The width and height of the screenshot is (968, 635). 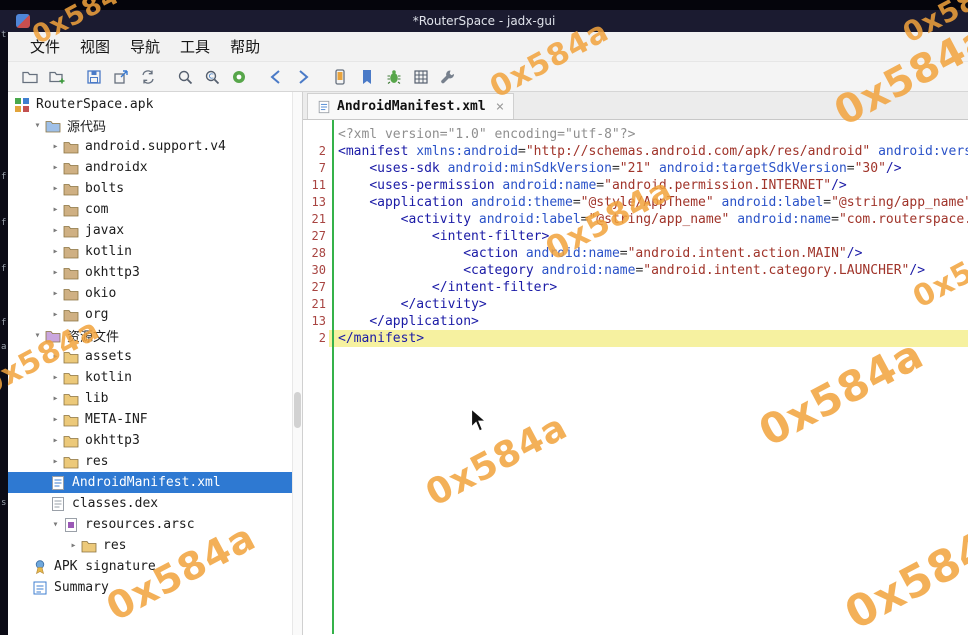 What do you see at coordinates (150, 335) in the screenshot?
I see `tree-item--: ▾ 资源文件` at bounding box center [150, 335].